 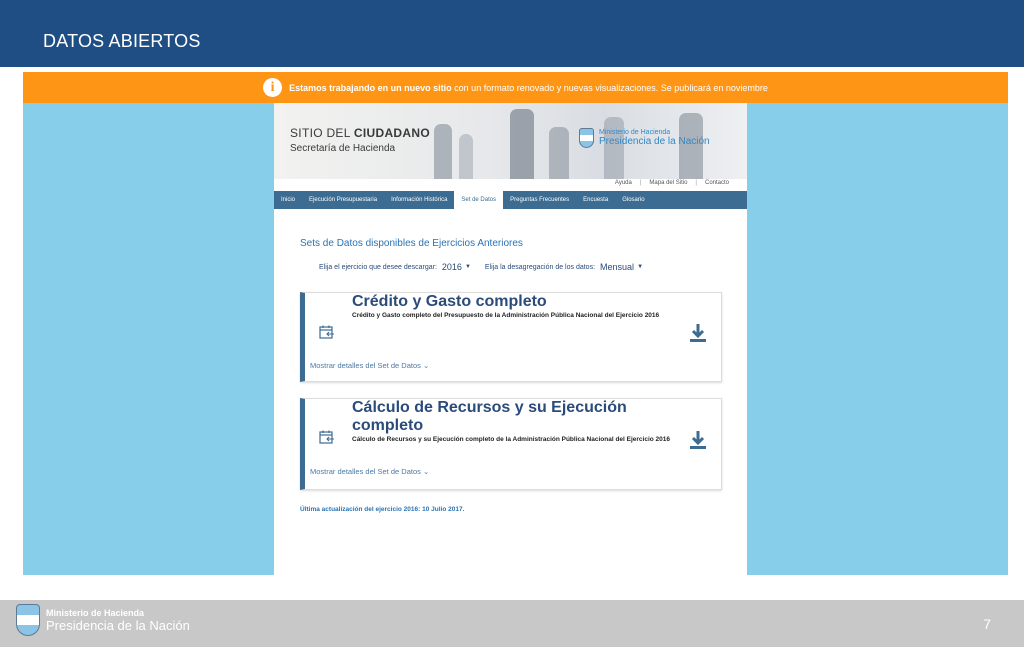 What do you see at coordinates (273, 87) in the screenshot?
I see `info-icon: i` at bounding box center [273, 87].